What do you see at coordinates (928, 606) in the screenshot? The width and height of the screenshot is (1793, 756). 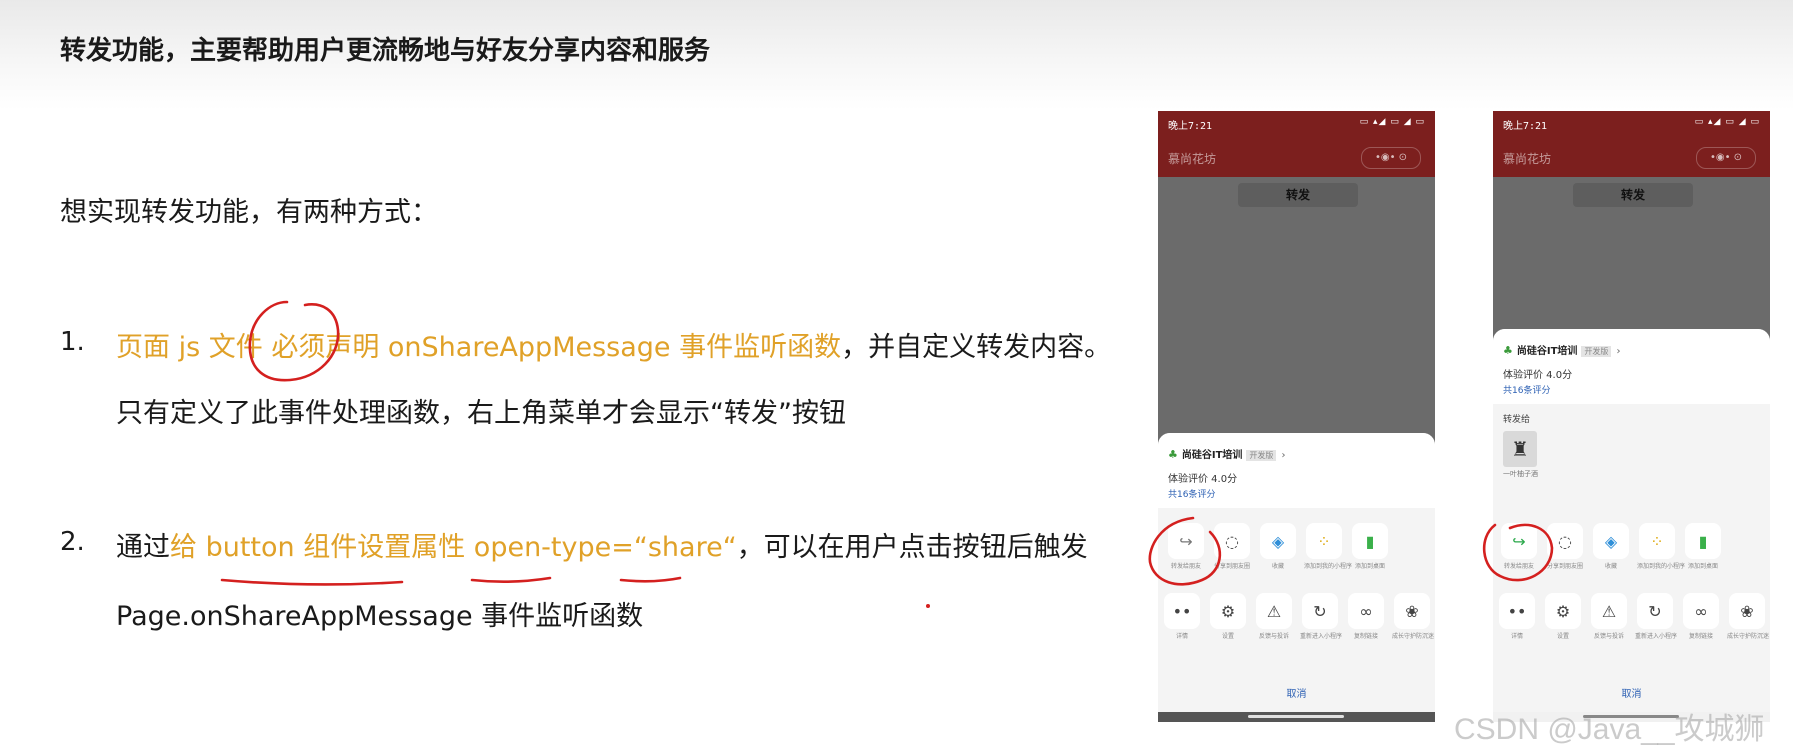 I see `red-dot-mark` at bounding box center [928, 606].